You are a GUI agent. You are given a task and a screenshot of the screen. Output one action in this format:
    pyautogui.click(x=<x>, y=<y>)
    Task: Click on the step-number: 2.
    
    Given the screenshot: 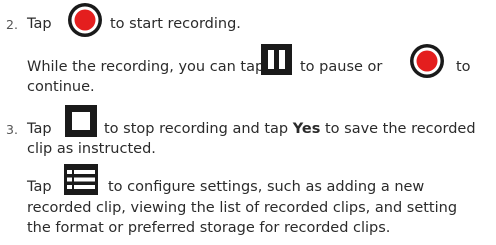 What is the action you would take?
    pyautogui.click(x=12, y=24)
    